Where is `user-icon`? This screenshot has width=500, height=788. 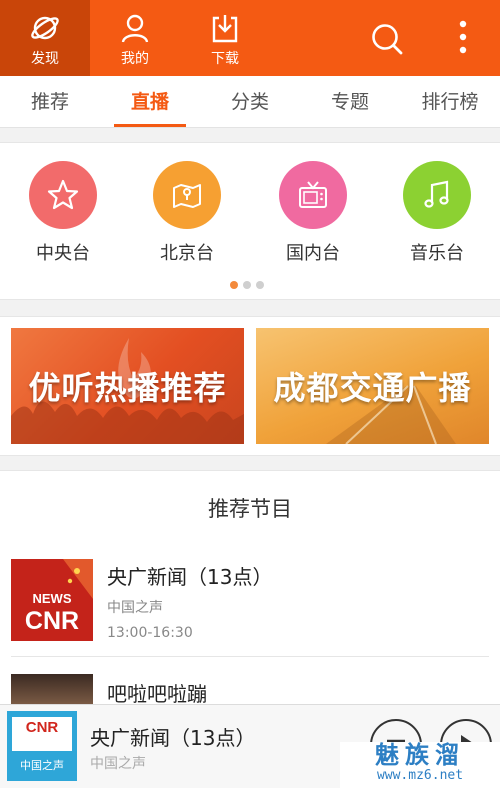 user-icon is located at coordinates (135, 28).